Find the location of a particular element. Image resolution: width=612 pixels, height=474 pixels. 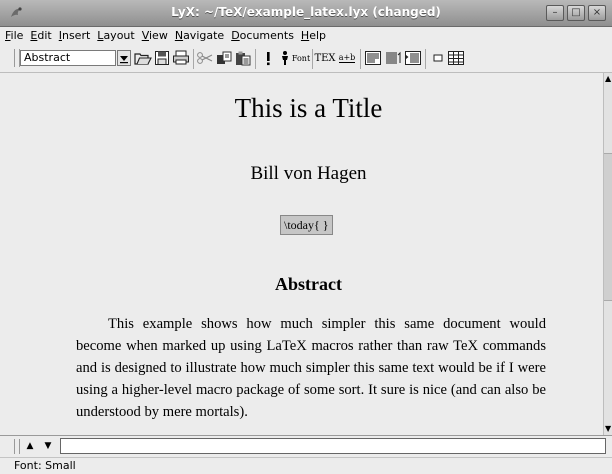

menu-view: View is located at coordinates (155, 35).